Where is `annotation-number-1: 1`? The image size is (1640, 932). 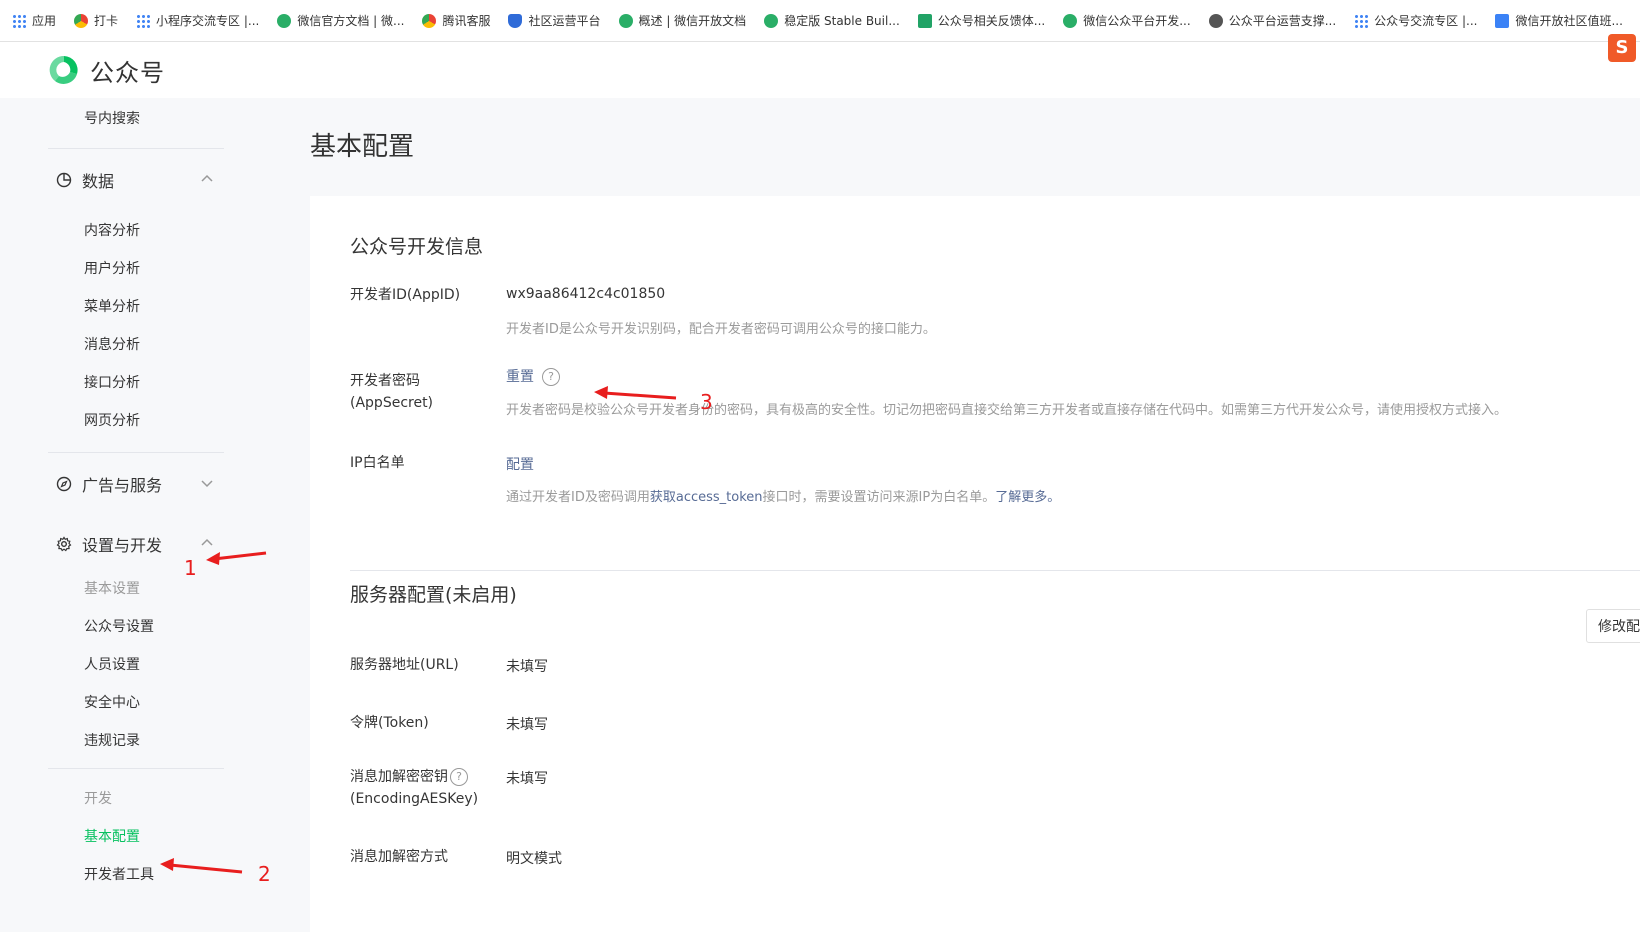 annotation-number-1: 1 is located at coordinates (190, 568).